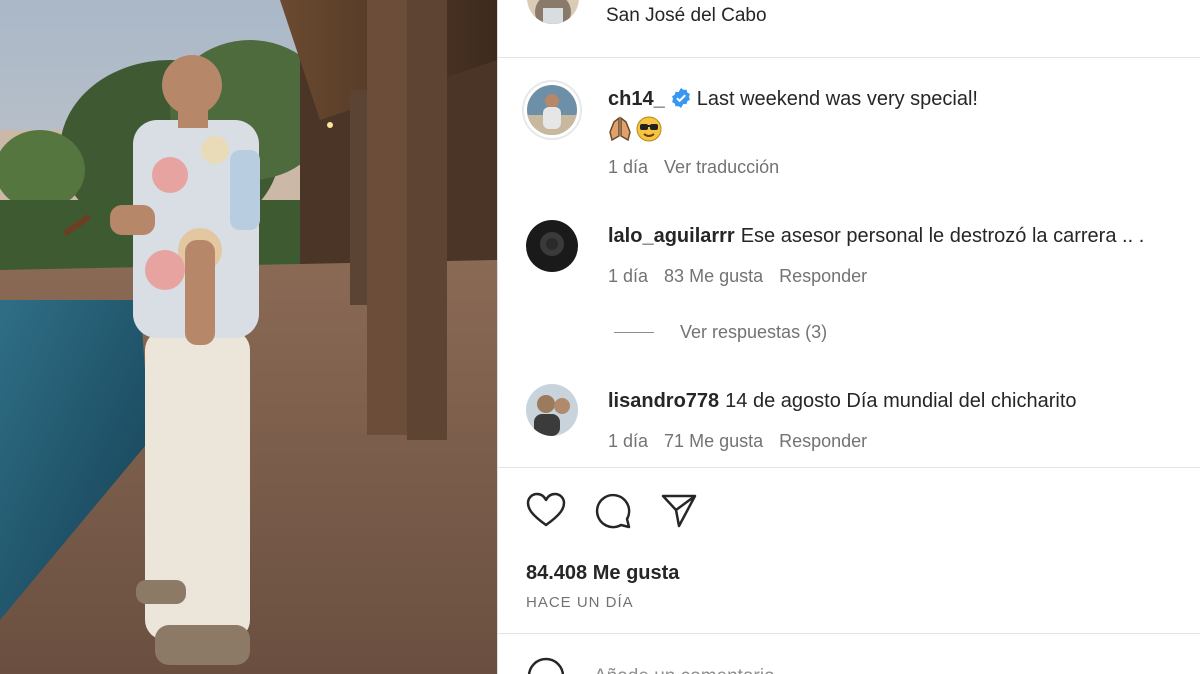 This screenshot has width=1200, height=674. Describe the element at coordinates (713, 441) in the screenshot. I see `comment-likes: 71 Me gusta` at that location.